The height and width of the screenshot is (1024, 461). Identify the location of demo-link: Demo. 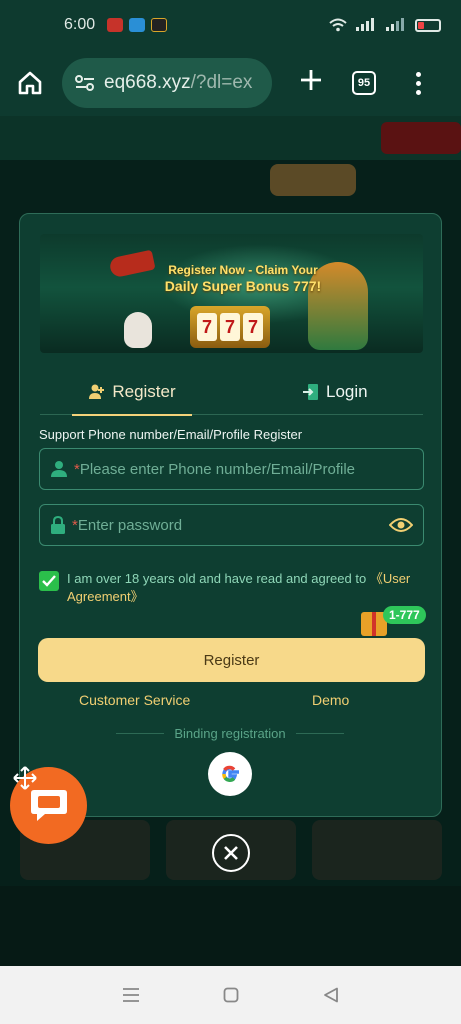
(330, 700).